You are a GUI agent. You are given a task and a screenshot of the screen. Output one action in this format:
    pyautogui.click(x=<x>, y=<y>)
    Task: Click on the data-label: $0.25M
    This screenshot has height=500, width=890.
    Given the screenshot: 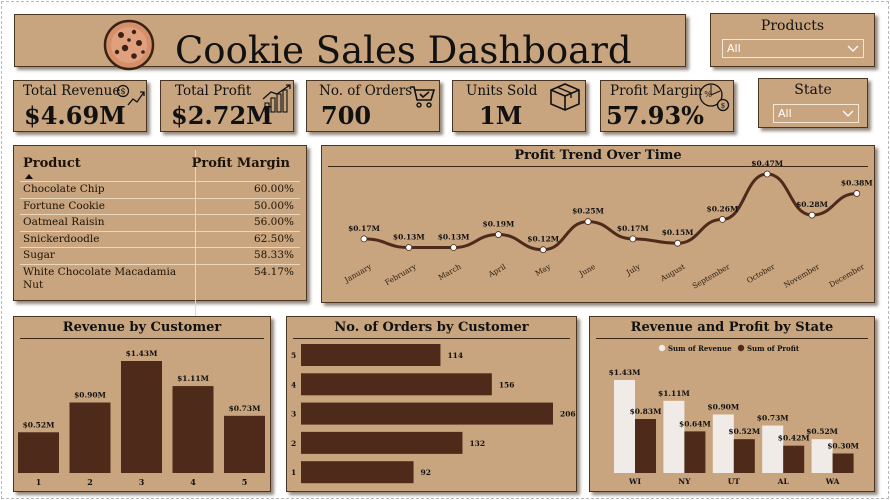 What is the action you would take?
    pyautogui.click(x=588, y=211)
    